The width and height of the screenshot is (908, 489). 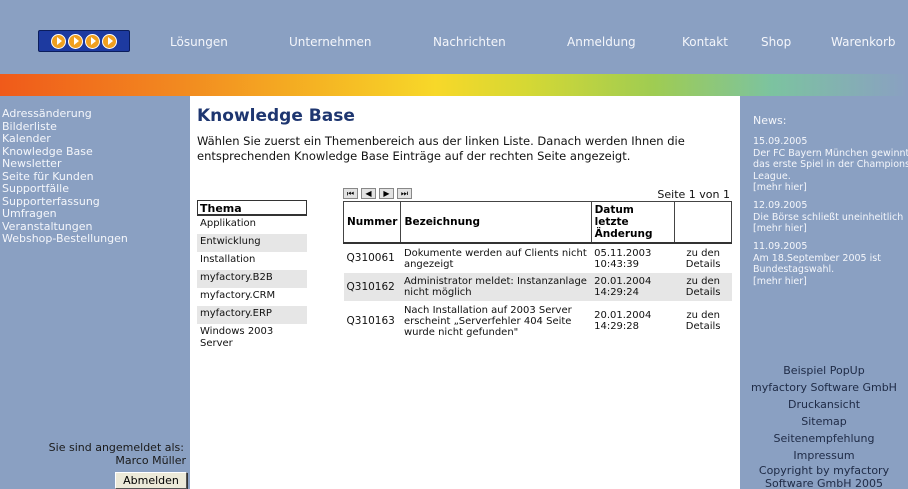 What do you see at coordinates (780, 246) in the screenshot?
I see `news-date: 11.09.2005` at bounding box center [780, 246].